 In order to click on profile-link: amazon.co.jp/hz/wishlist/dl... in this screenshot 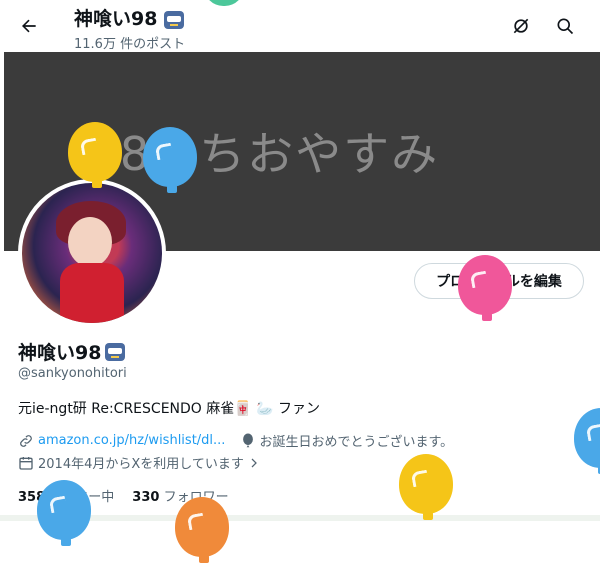, I will do `click(131, 440)`.